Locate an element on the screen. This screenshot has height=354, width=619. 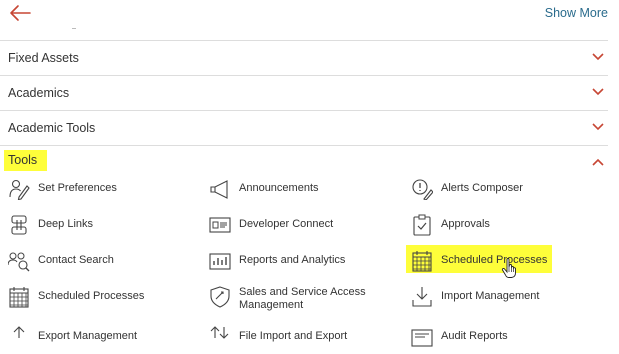
section-label: Fixed Assets is located at coordinates (43, 58).